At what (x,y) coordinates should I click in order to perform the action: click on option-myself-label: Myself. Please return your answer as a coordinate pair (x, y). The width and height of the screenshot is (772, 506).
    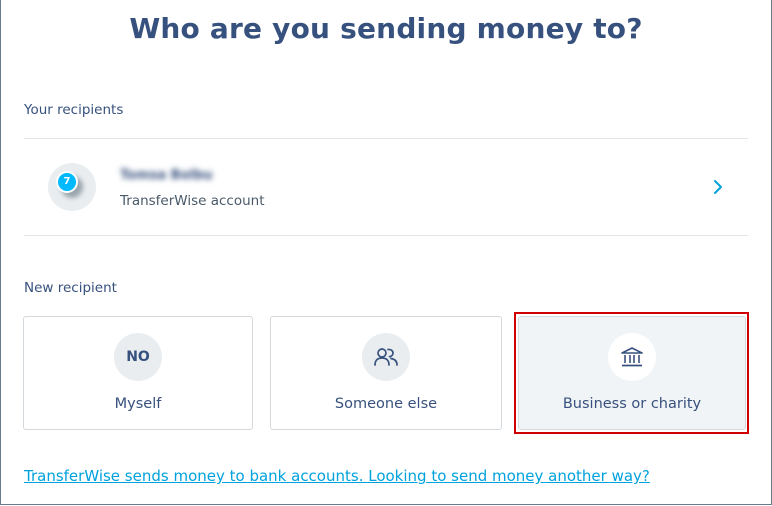
    Looking at the image, I should click on (138, 404).